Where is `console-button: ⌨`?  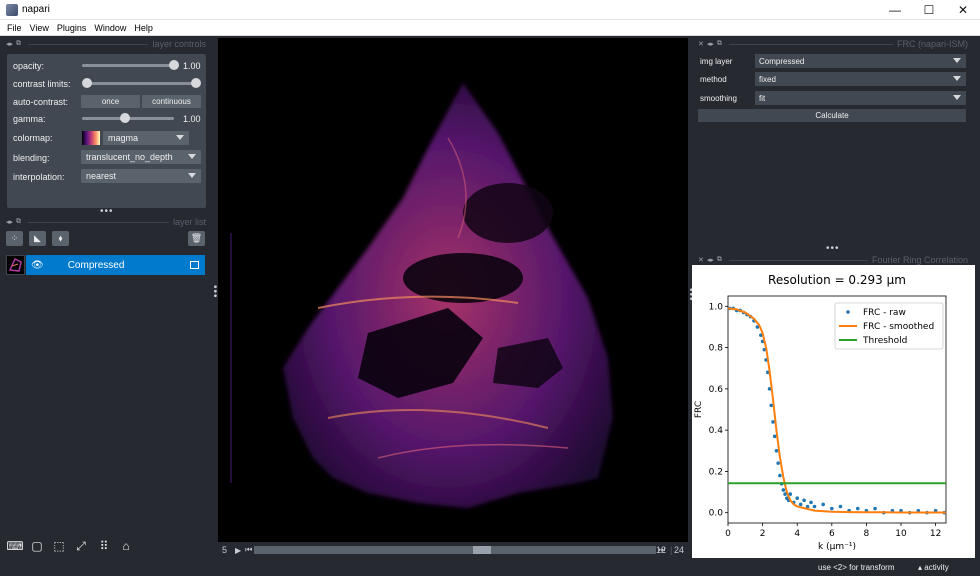
console-button: ⌨ is located at coordinates (15, 546).